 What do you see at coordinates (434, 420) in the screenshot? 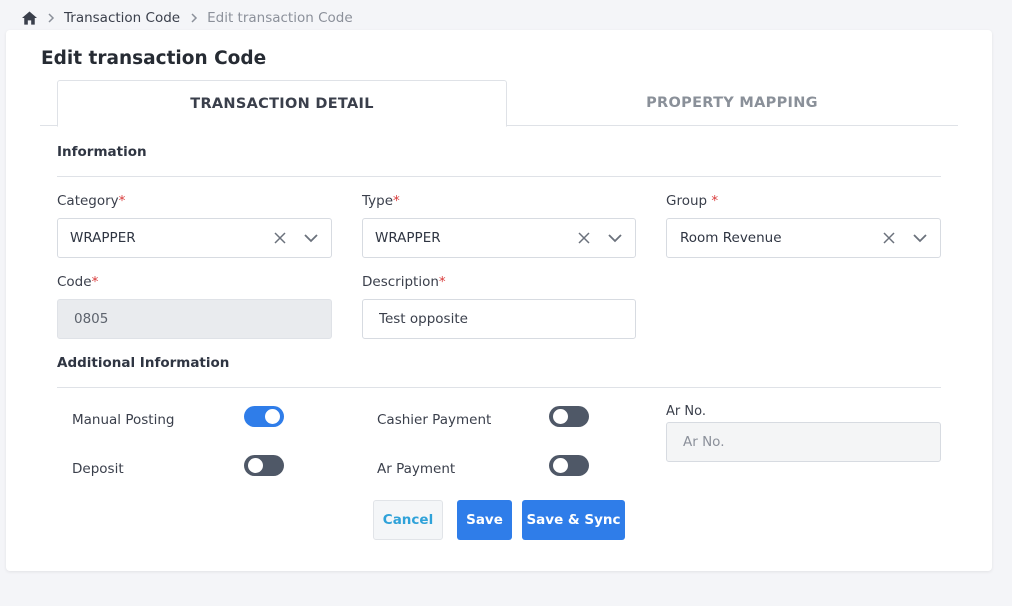
I see `cashier-payment-label: Cashier Payment` at bounding box center [434, 420].